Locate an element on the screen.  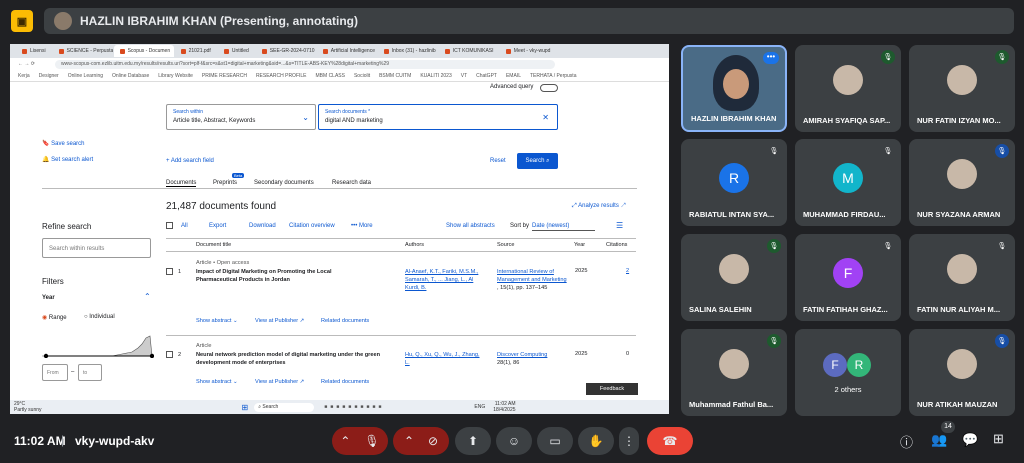
participant-name: NUR ATIKAH MAUZAN is located at coordinates (957, 404).